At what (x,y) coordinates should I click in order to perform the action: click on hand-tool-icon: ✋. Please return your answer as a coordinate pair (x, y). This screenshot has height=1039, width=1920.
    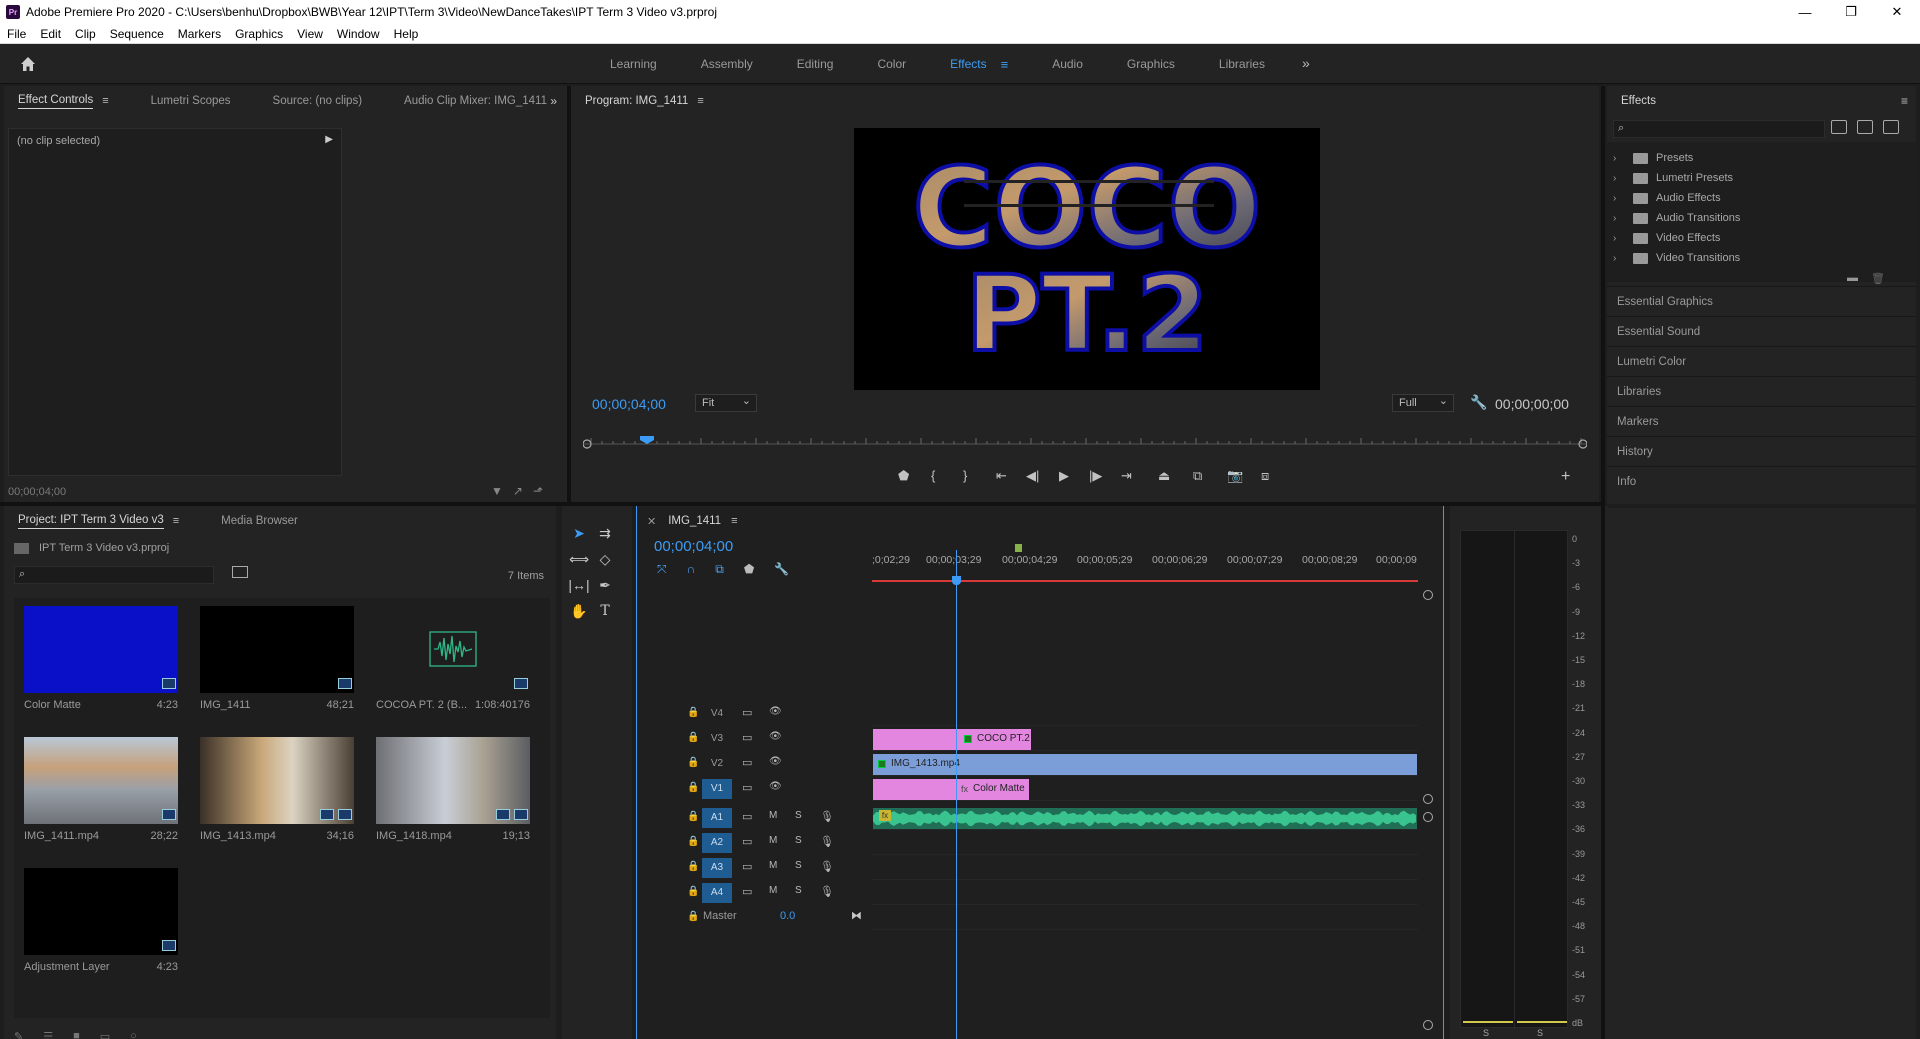
    Looking at the image, I should click on (579, 611).